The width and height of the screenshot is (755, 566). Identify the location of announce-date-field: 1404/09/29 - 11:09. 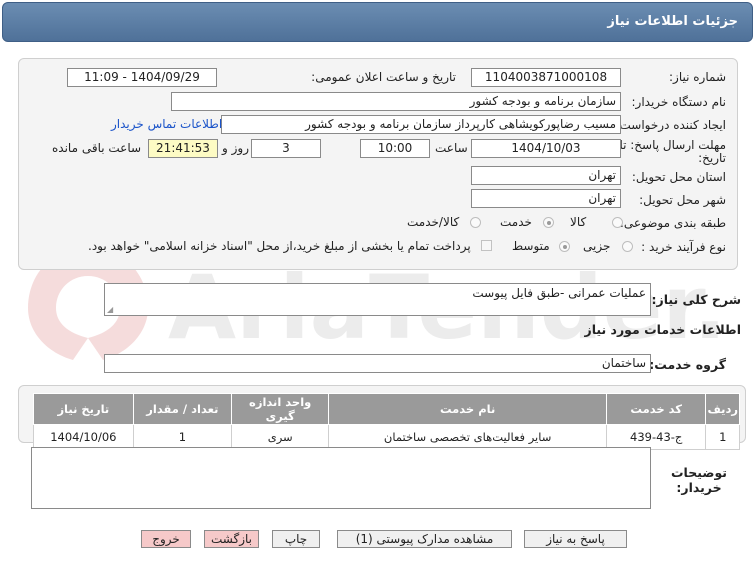
(142, 77).